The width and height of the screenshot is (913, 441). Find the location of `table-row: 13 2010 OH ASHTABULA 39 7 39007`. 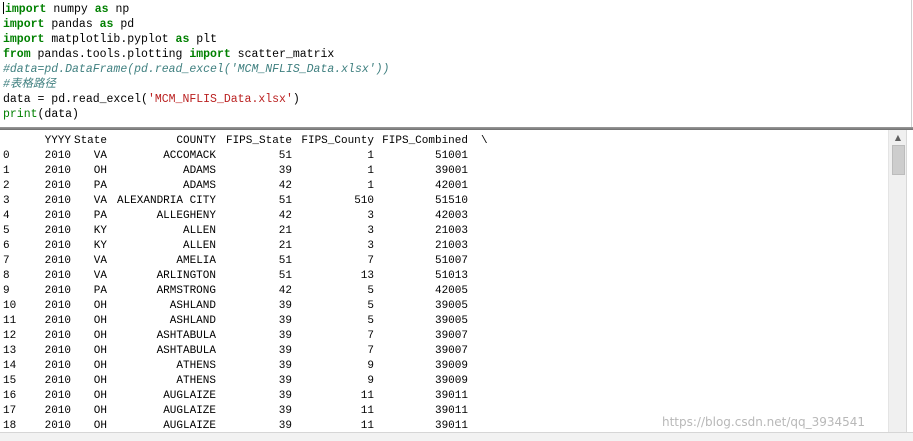

table-row: 13 2010 OH ASHTABULA 39 7 39007 is located at coordinates (444, 351).